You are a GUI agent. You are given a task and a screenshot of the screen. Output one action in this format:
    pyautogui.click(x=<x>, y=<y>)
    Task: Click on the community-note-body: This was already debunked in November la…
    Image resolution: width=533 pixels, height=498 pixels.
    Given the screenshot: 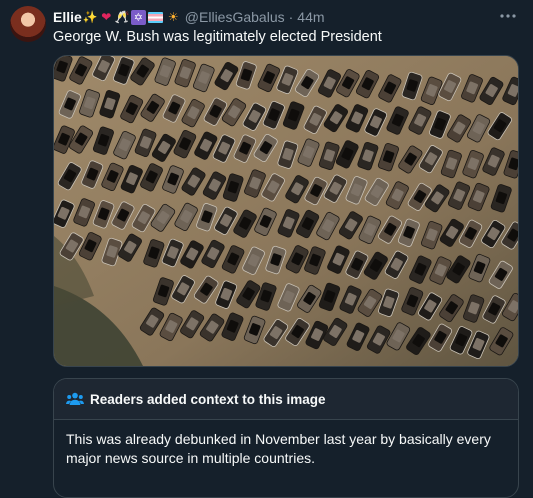 What is the action you would take?
    pyautogui.click(x=278, y=448)
    